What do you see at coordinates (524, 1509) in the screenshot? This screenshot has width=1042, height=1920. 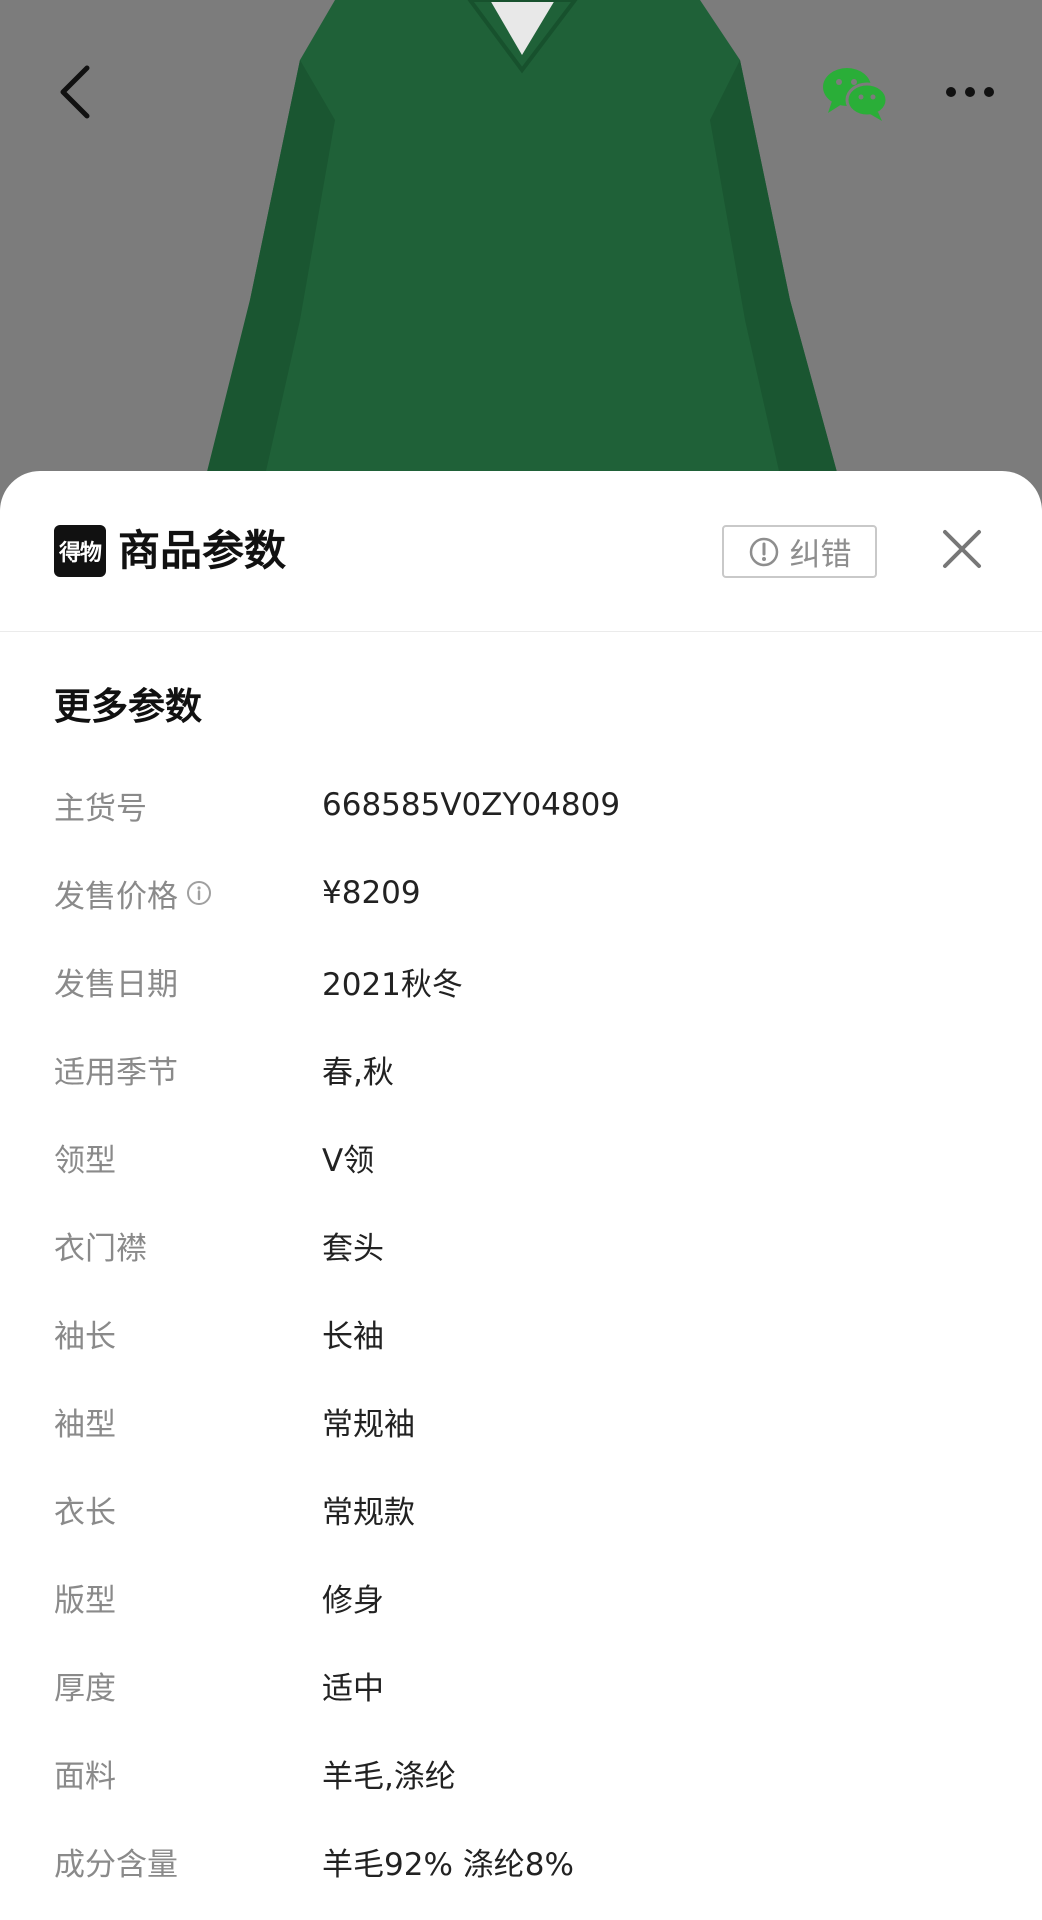 I see `param-row: 衣长 常规款` at bounding box center [524, 1509].